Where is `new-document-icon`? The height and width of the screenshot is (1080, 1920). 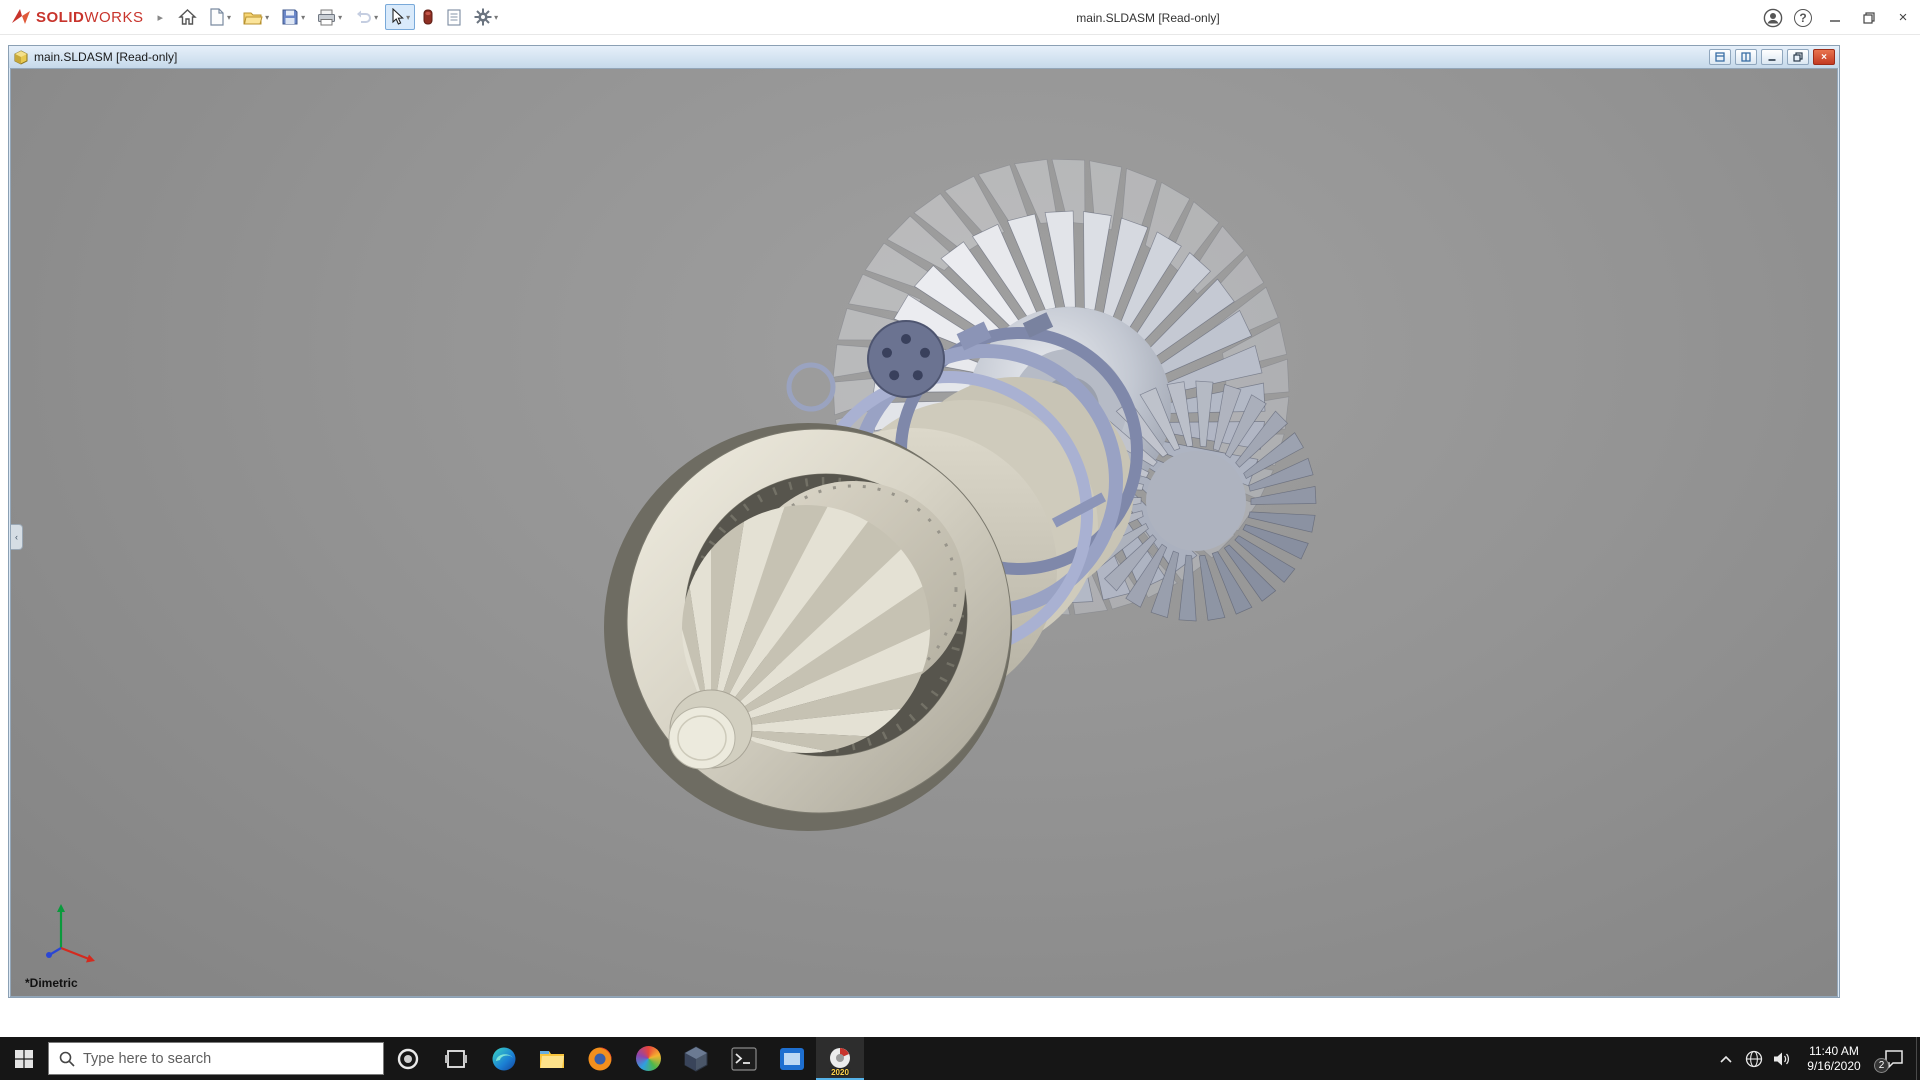
new-document-icon is located at coordinates (217, 17).